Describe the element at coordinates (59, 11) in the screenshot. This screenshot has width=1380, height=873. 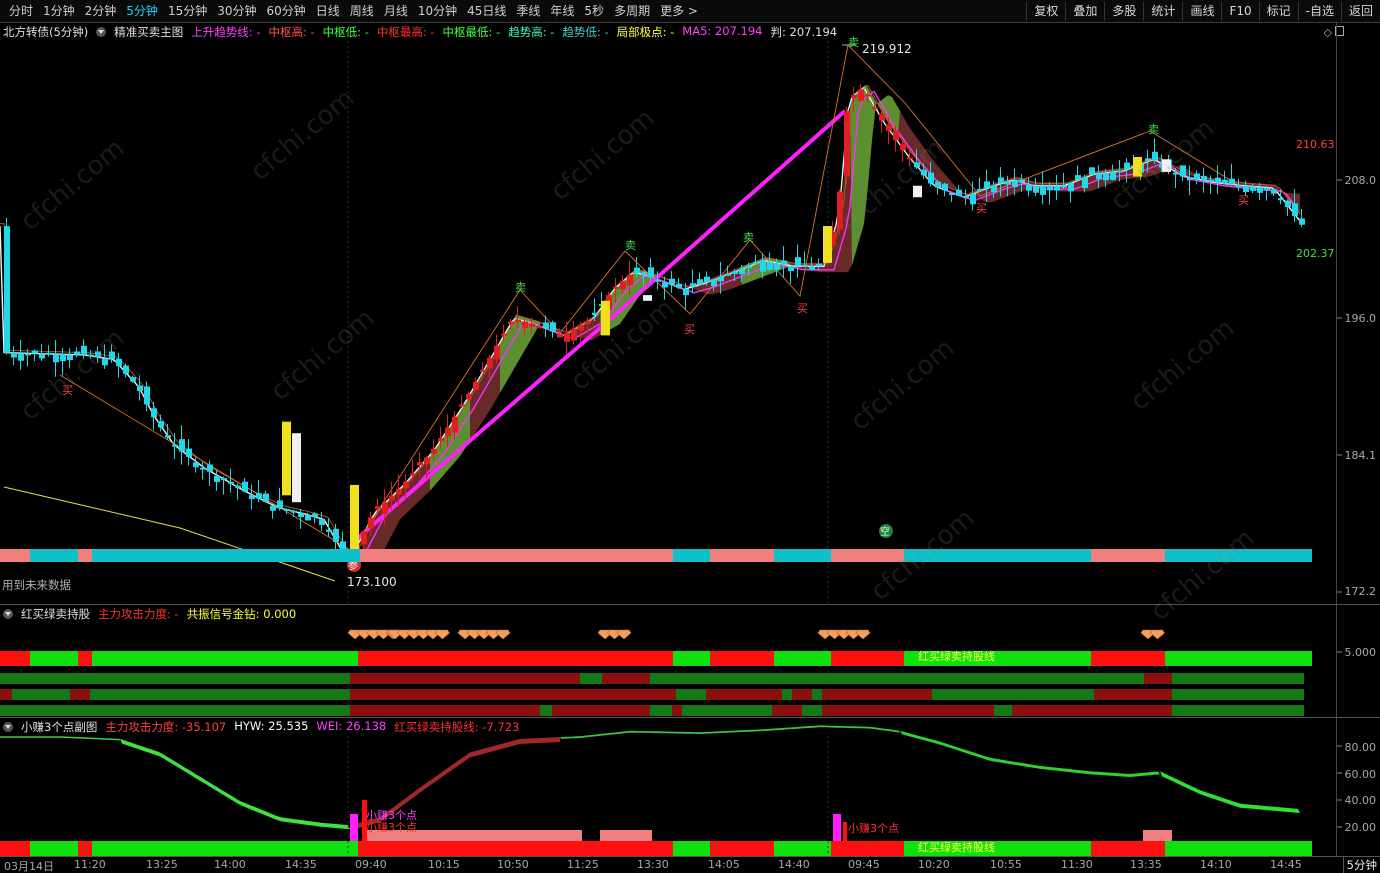
I see `period-tab: 1分钟` at that location.